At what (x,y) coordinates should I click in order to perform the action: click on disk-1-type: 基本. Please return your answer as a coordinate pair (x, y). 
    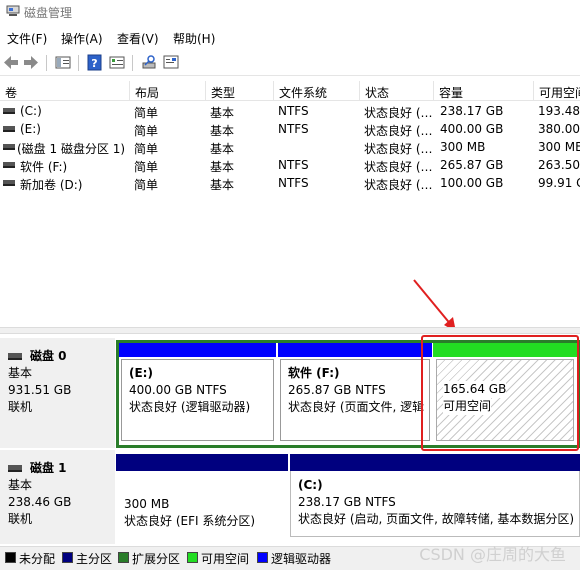
    Looking at the image, I should click on (20, 485).